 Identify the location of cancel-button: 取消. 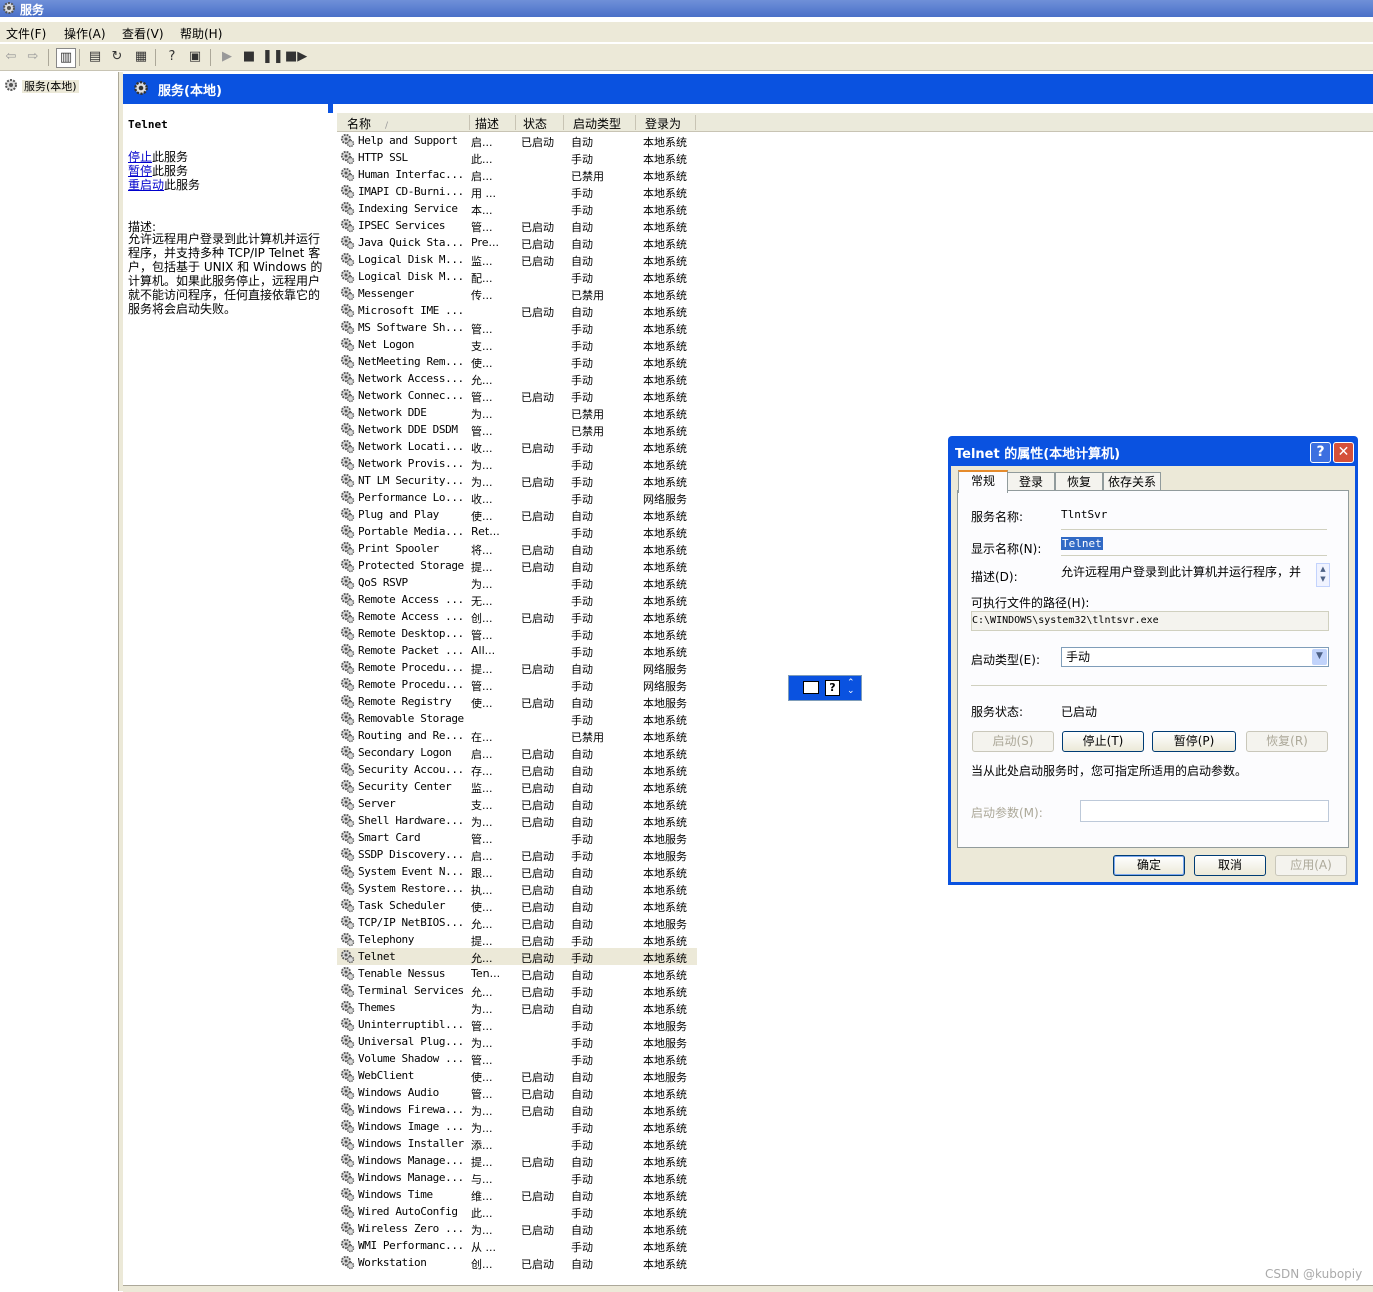
(1230, 865).